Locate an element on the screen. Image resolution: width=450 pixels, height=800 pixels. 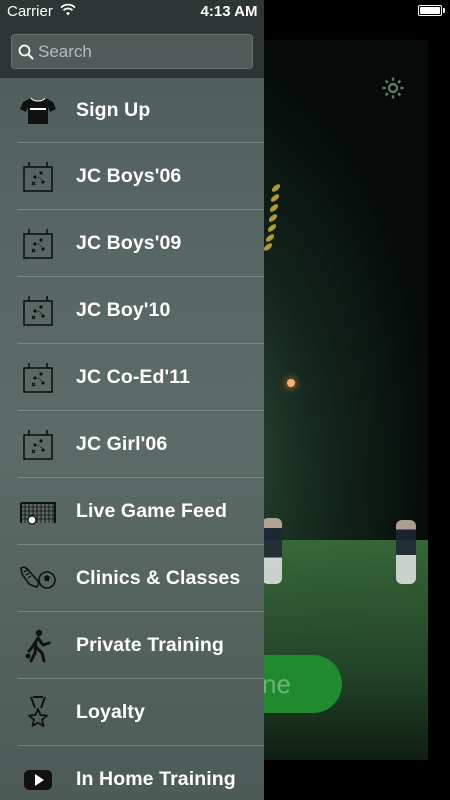
menu-item-clinics-classes: Clinics & Classes is located at coordinates (132, 578).